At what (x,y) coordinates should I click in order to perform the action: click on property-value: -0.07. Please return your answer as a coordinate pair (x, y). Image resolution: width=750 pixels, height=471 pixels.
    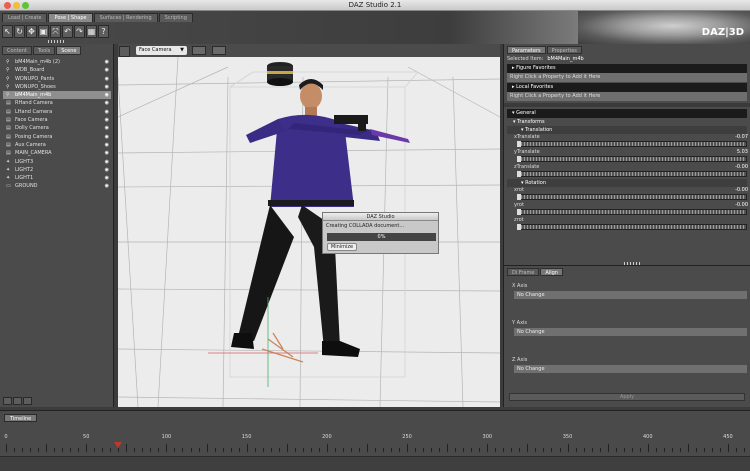
    Looking at the image, I should click on (741, 137).